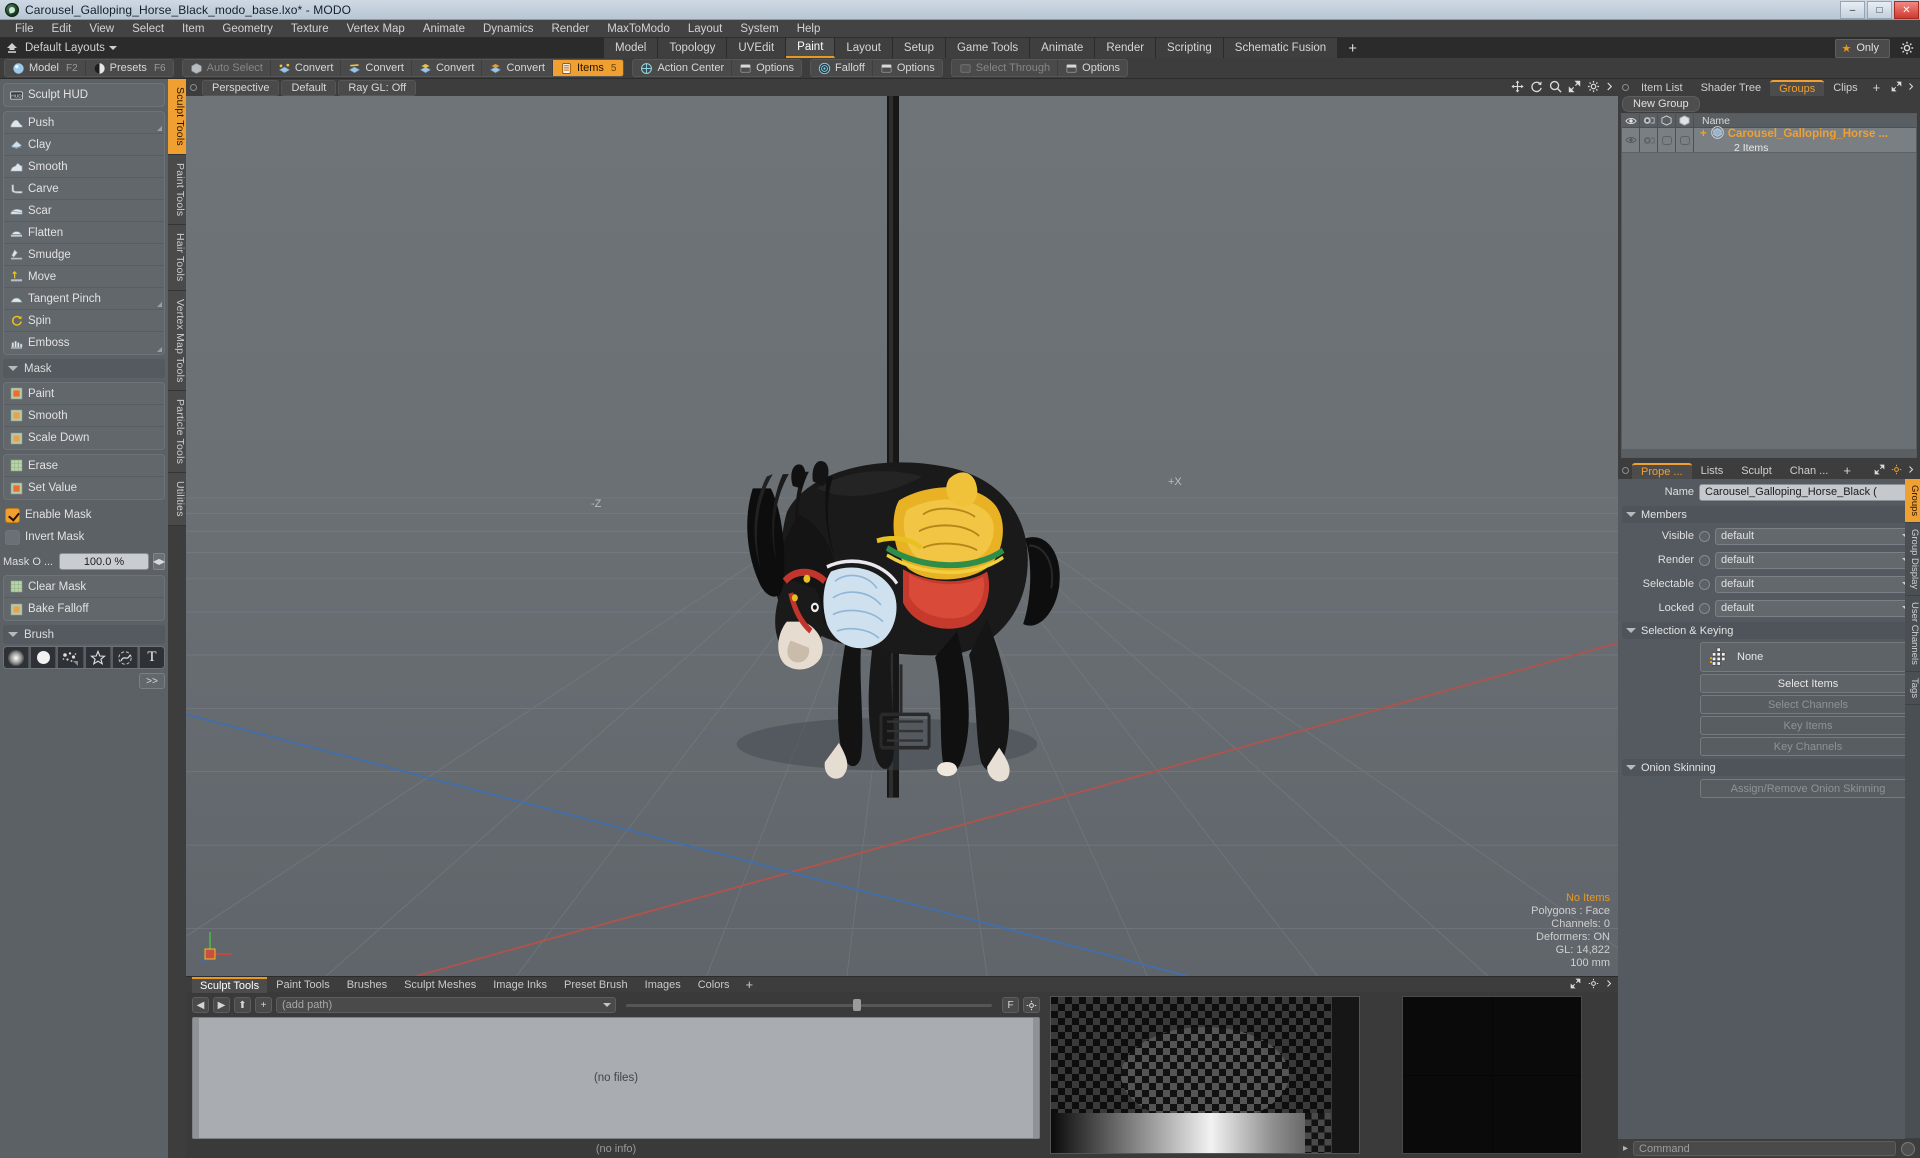 The height and width of the screenshot is (1158, 1920). What do you see at coordinates (84, 255) in the screenshot?
I see `sculpt-tool-smudge: Smudge` at bounding box center [84, 255].